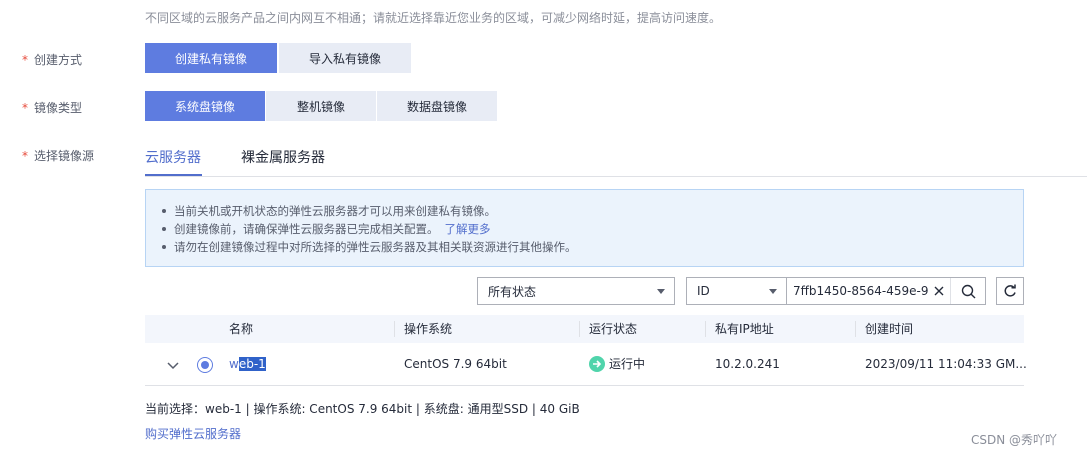 This screenshot has height=455, width=1087. I want to click on learn-more-link: 了解更多, so click(468, 229).